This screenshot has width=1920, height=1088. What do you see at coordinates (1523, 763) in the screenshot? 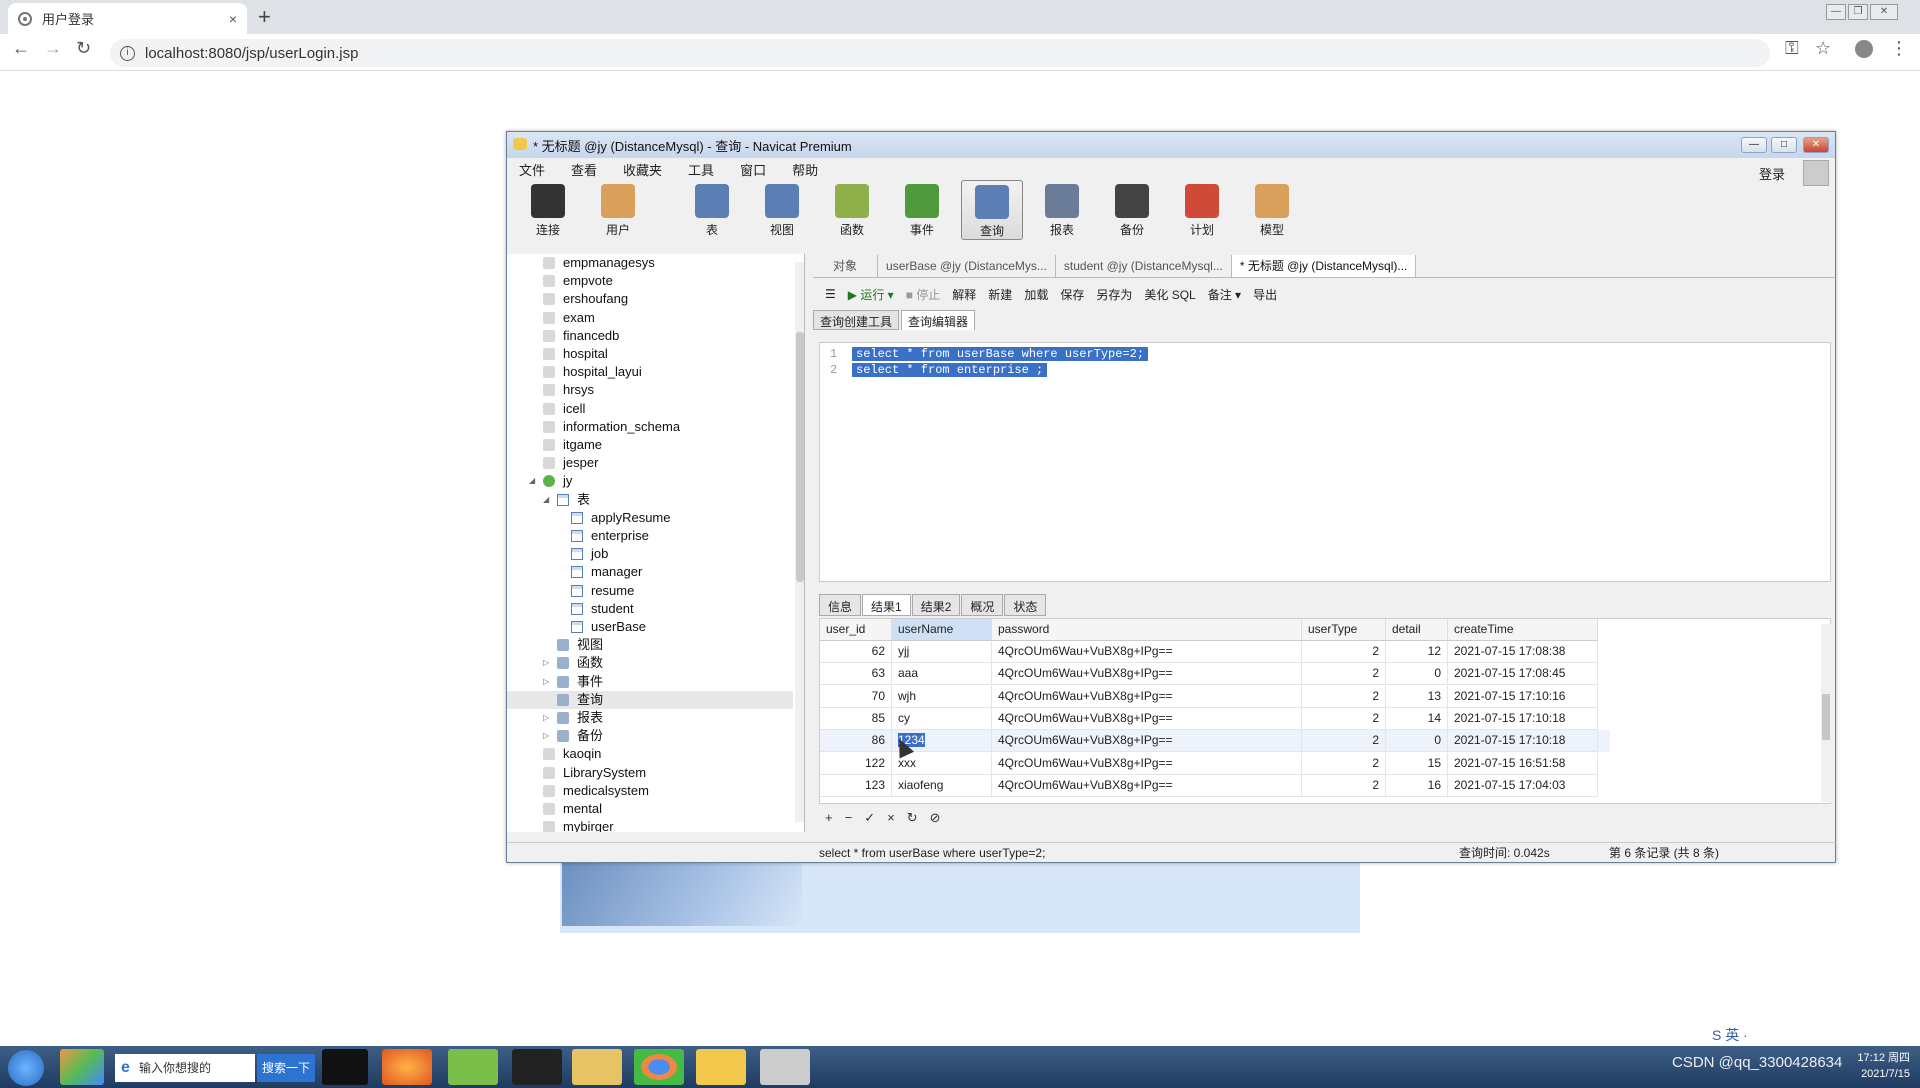
I see `table-cell: 2021-07-15 16:51:58` at bounding box center [1523, 763].